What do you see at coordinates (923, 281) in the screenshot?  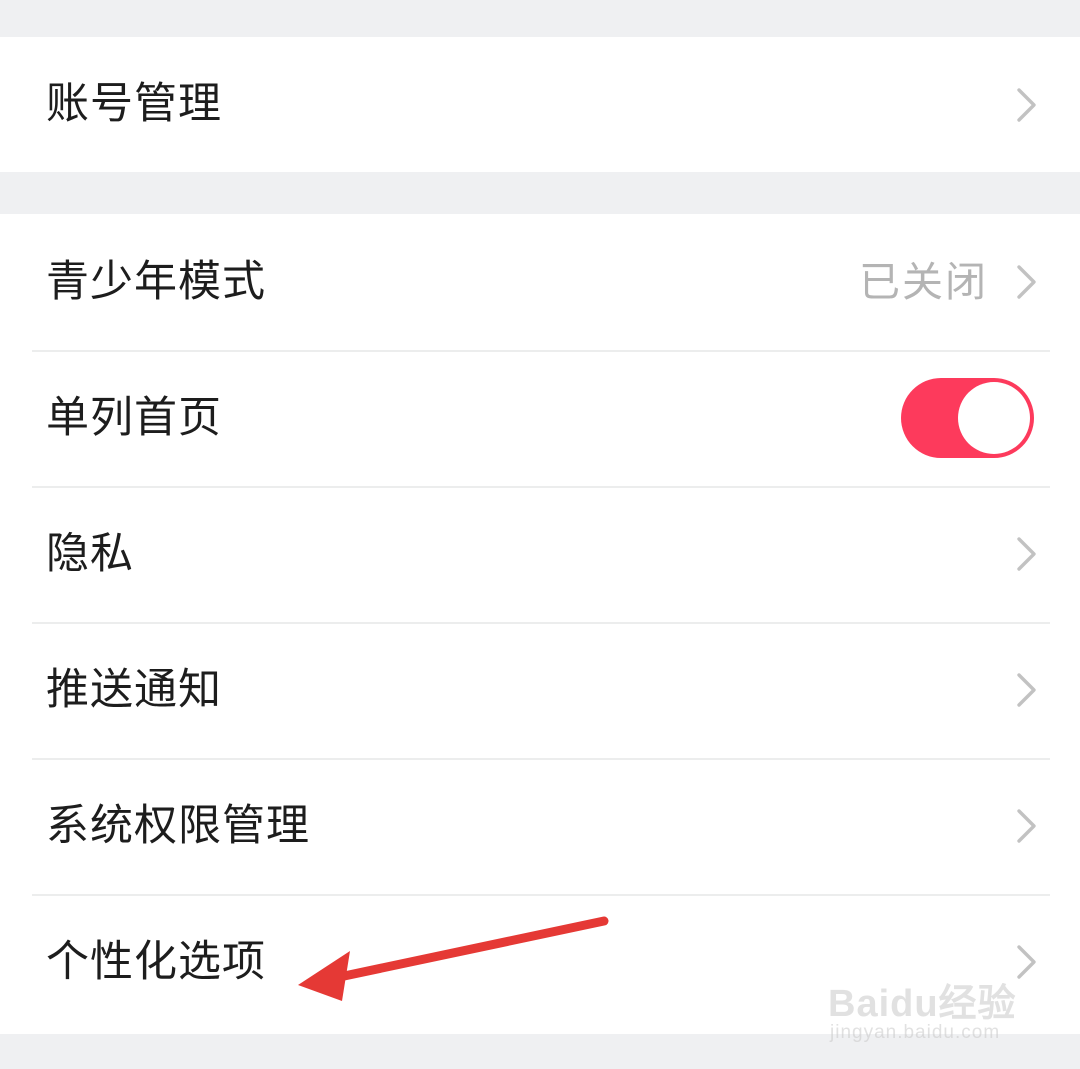 I see `teen-mode-status: 已关闭` at bounding box center [923, 281].